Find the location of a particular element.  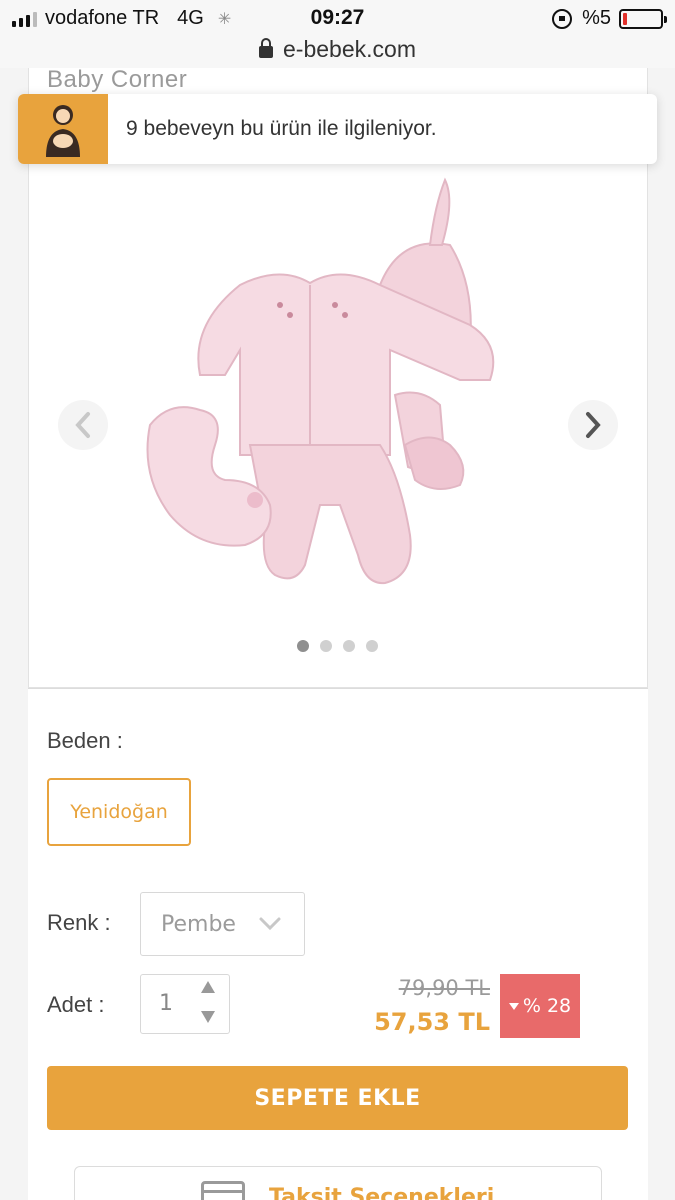

brand-name: Baby Corner is located at coordinates (117, 79).